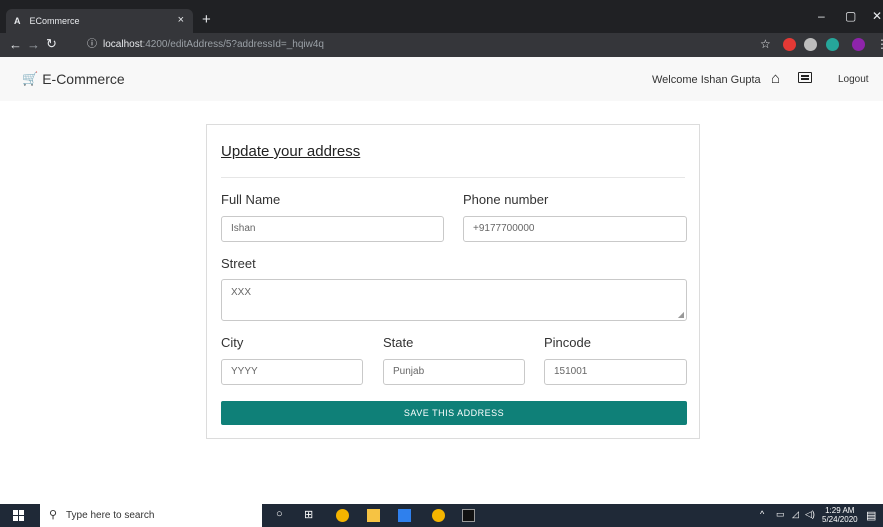 Image resolution: width=883 pixels, height=527 pixels. I want to click on taskbar-clock: 1:29 AM 5/24/2020, so click(840, 515).